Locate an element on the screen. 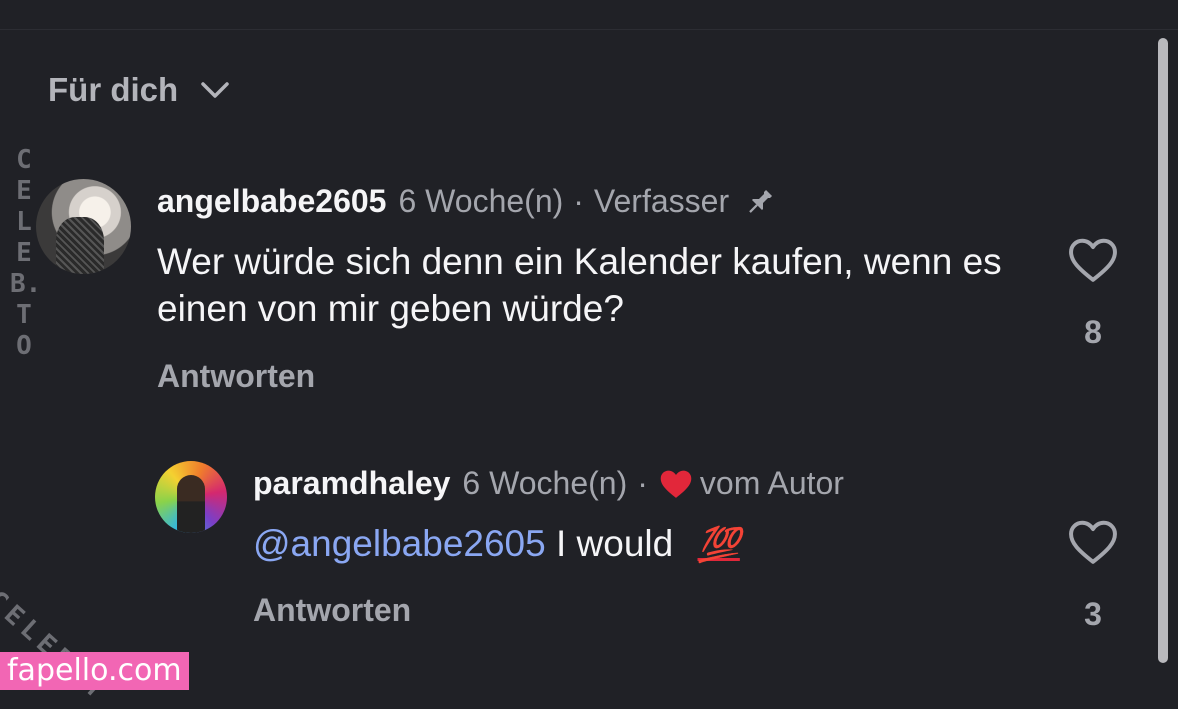  pin-icon is located at coordinates (761, 201).